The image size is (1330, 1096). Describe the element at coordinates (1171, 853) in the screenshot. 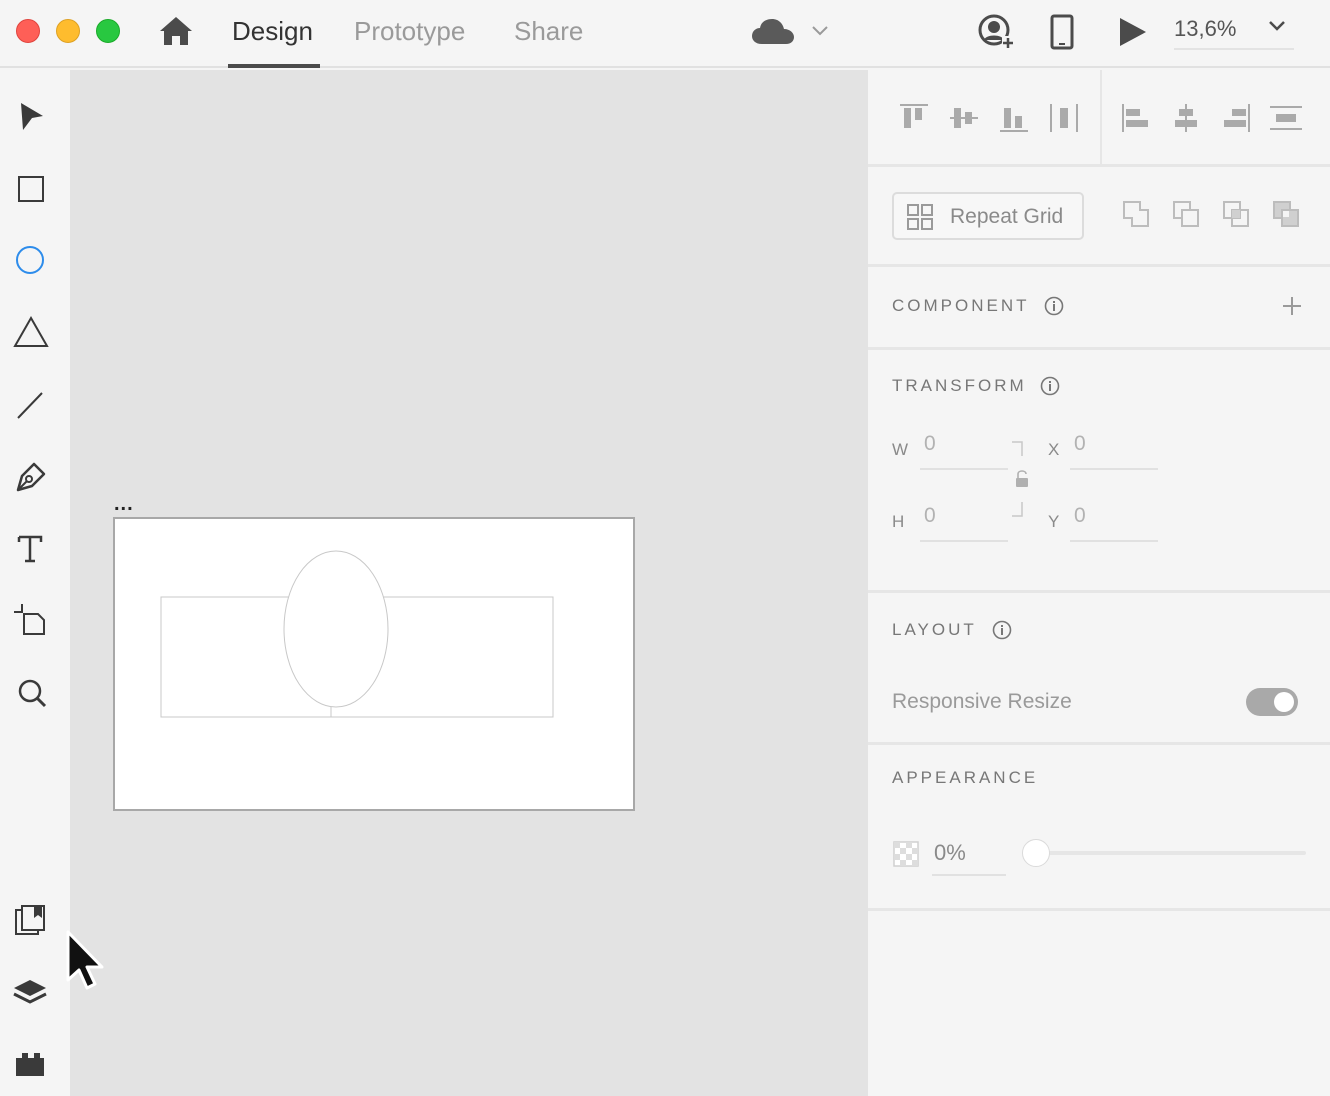

I see `opacity-slider-track` at that location.